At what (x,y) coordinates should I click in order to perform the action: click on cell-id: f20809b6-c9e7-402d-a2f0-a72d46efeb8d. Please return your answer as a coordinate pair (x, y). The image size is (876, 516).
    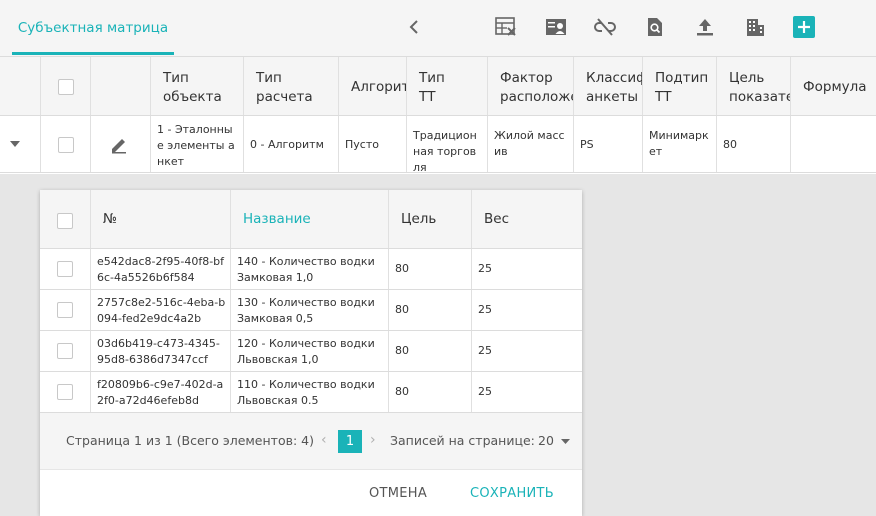
    Looking at the image, I should click on (161, 392).